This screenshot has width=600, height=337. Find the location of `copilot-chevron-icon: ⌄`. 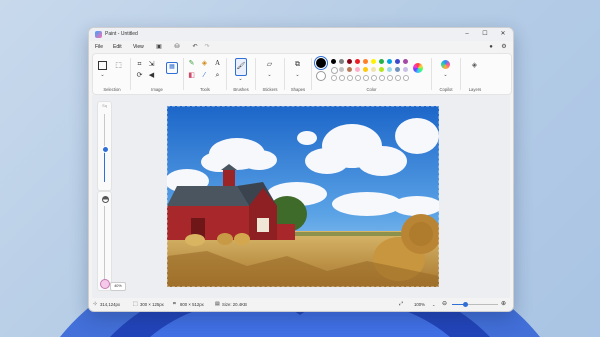

copilot-chevron-icon: ⌄ is located at coordinates (445, 75).